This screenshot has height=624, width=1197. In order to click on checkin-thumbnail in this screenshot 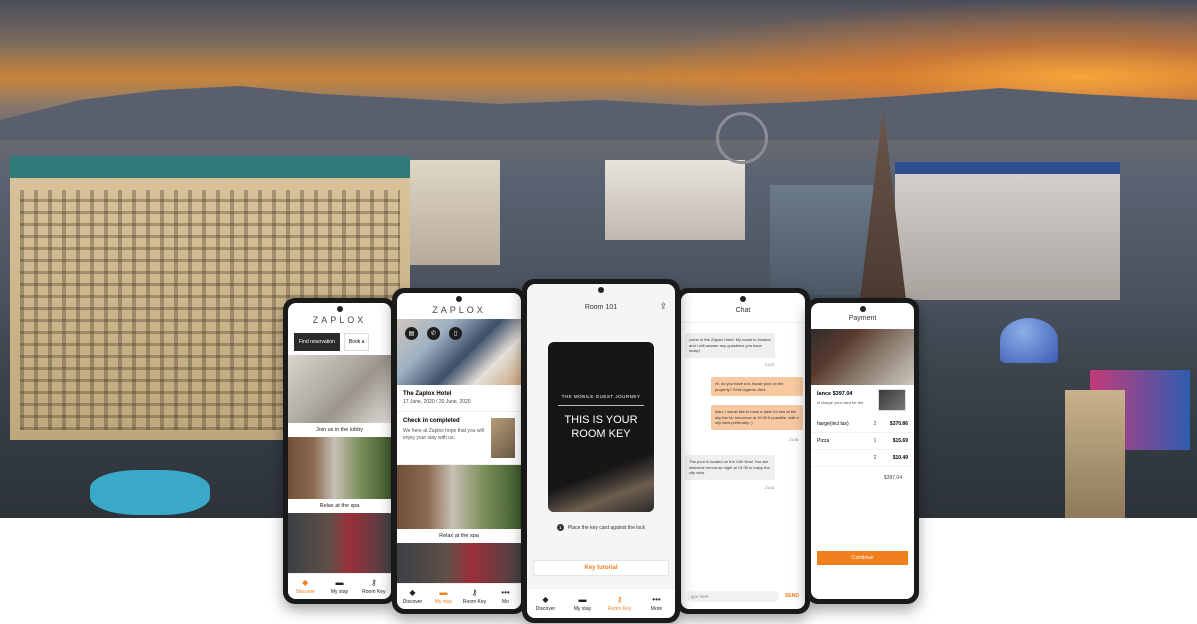, I will do `click(503, 438)`.